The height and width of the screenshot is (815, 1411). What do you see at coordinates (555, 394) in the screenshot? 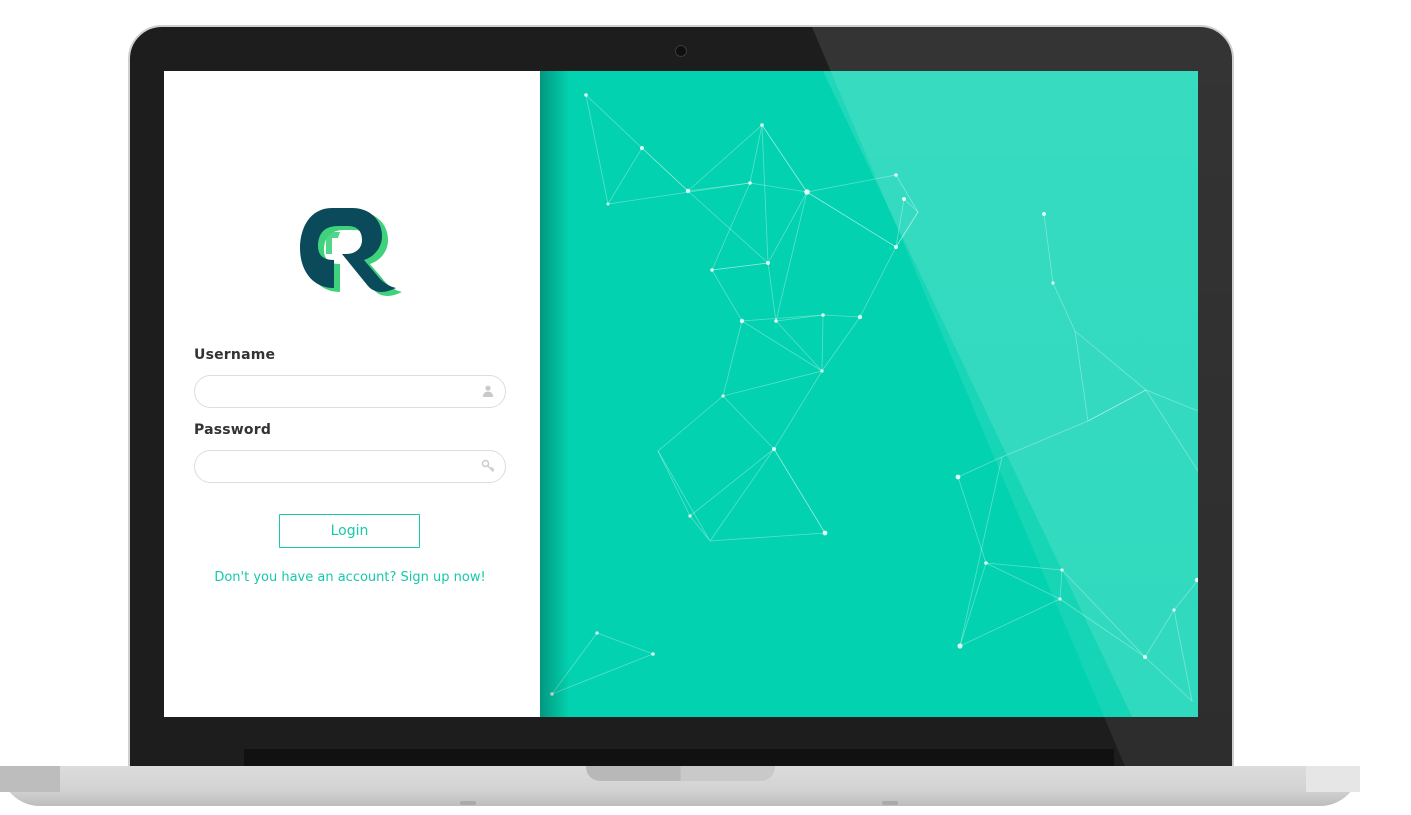
I see `panel-shadow` at bounding box center [555, 394].